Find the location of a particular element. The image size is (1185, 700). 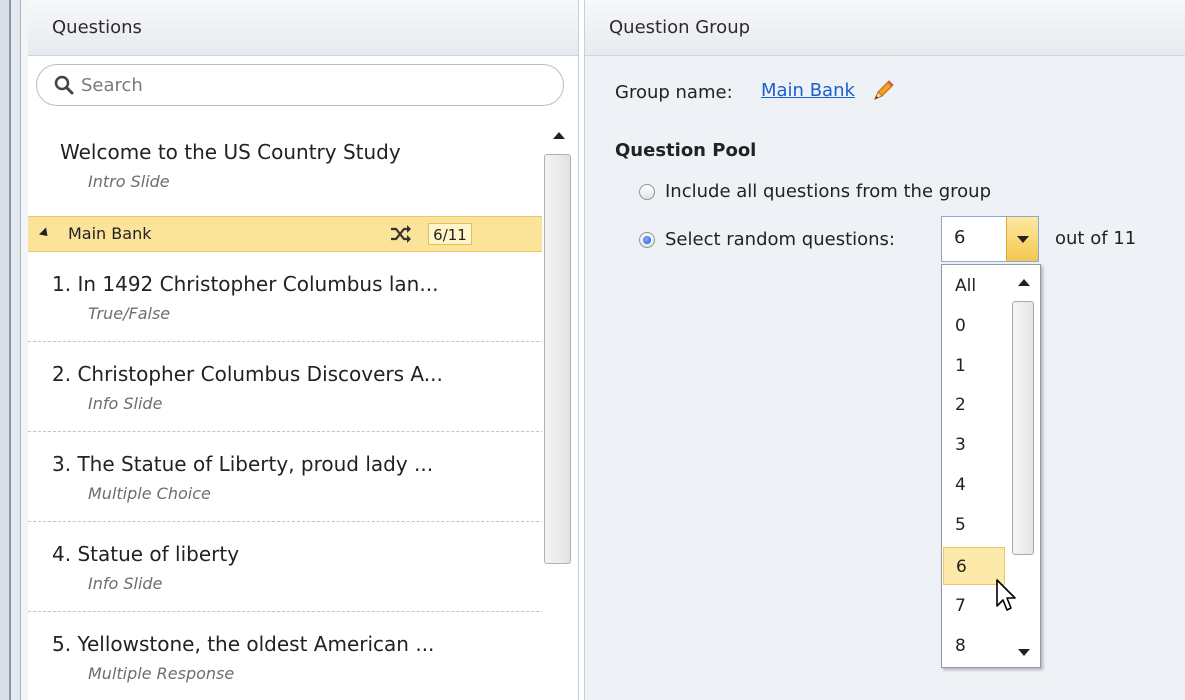

group-row-main-bank: Main Bank 6/11 is located at coordinates (286, 234).